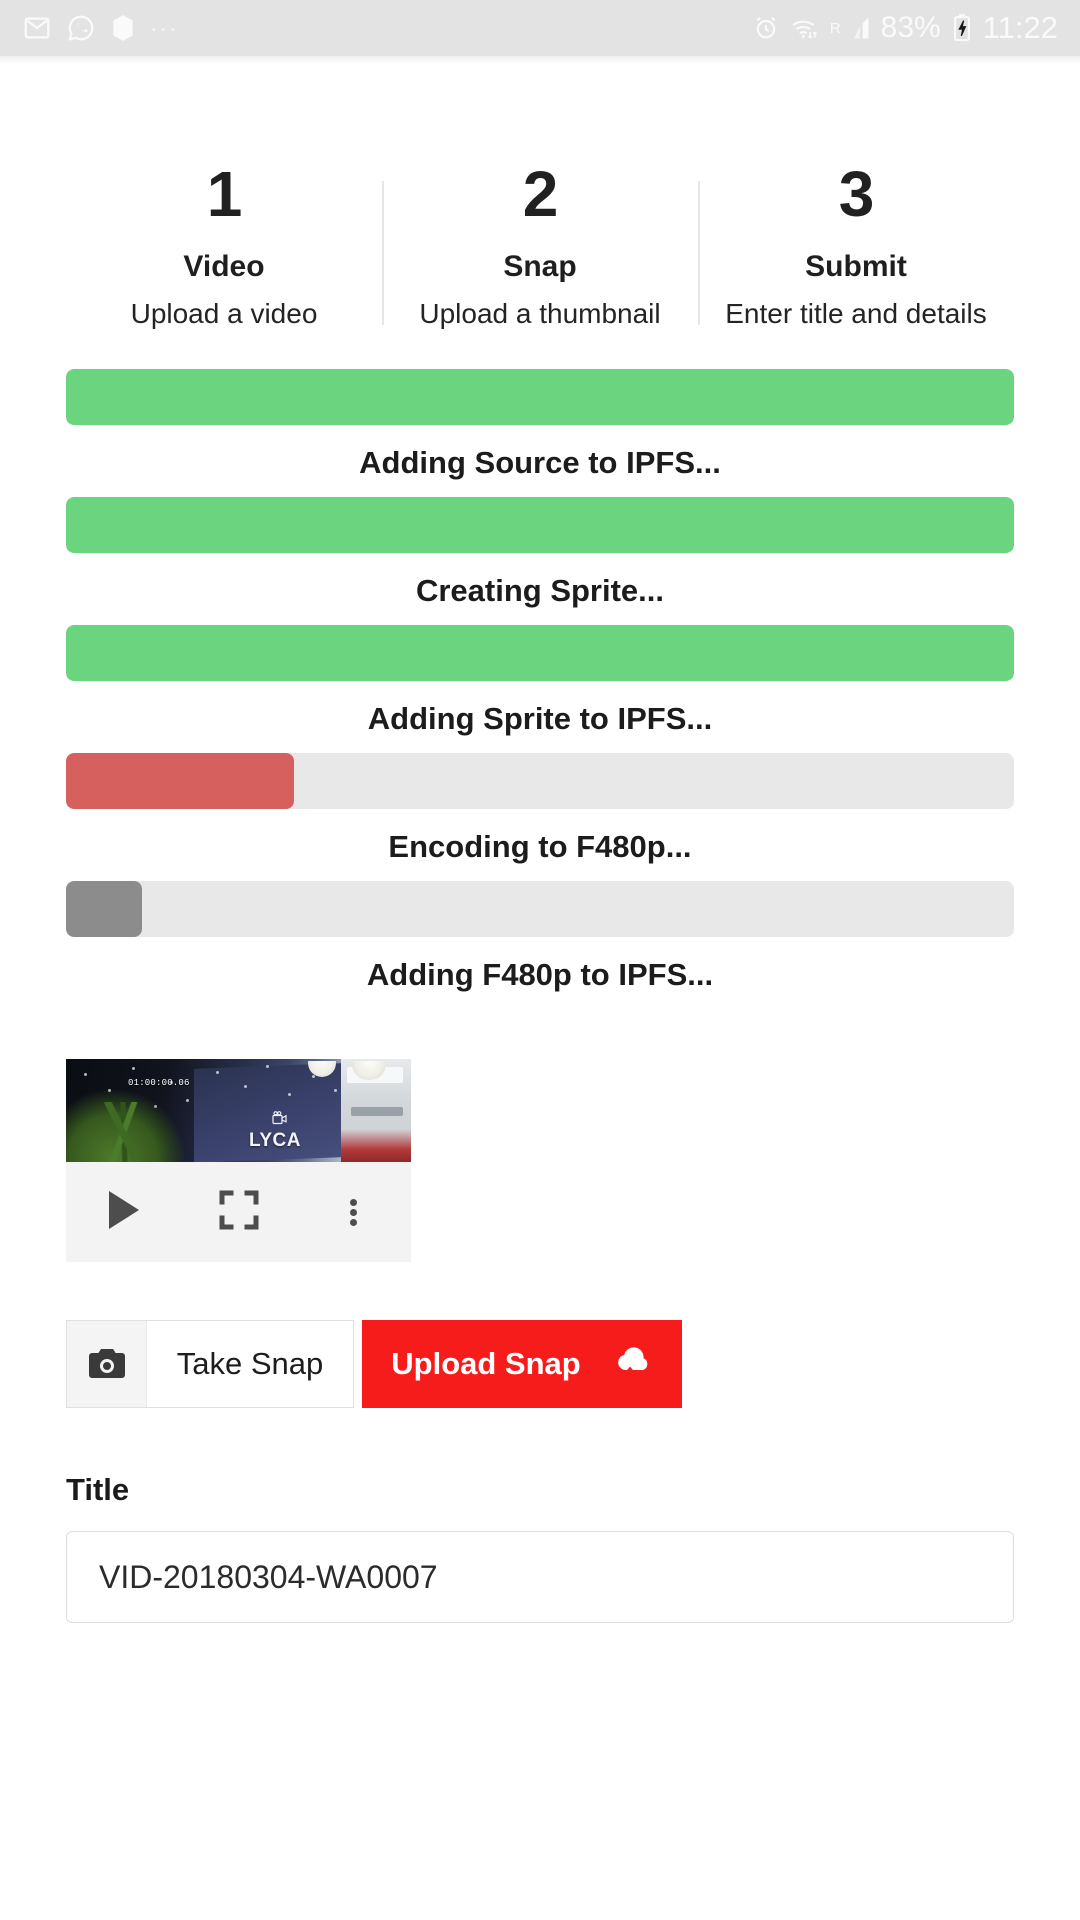 This screenshot has height=1920, width=1080. Describe the element at coordinates (962, 28) in the screenshot. I see `battery-charging-icon` at that location.